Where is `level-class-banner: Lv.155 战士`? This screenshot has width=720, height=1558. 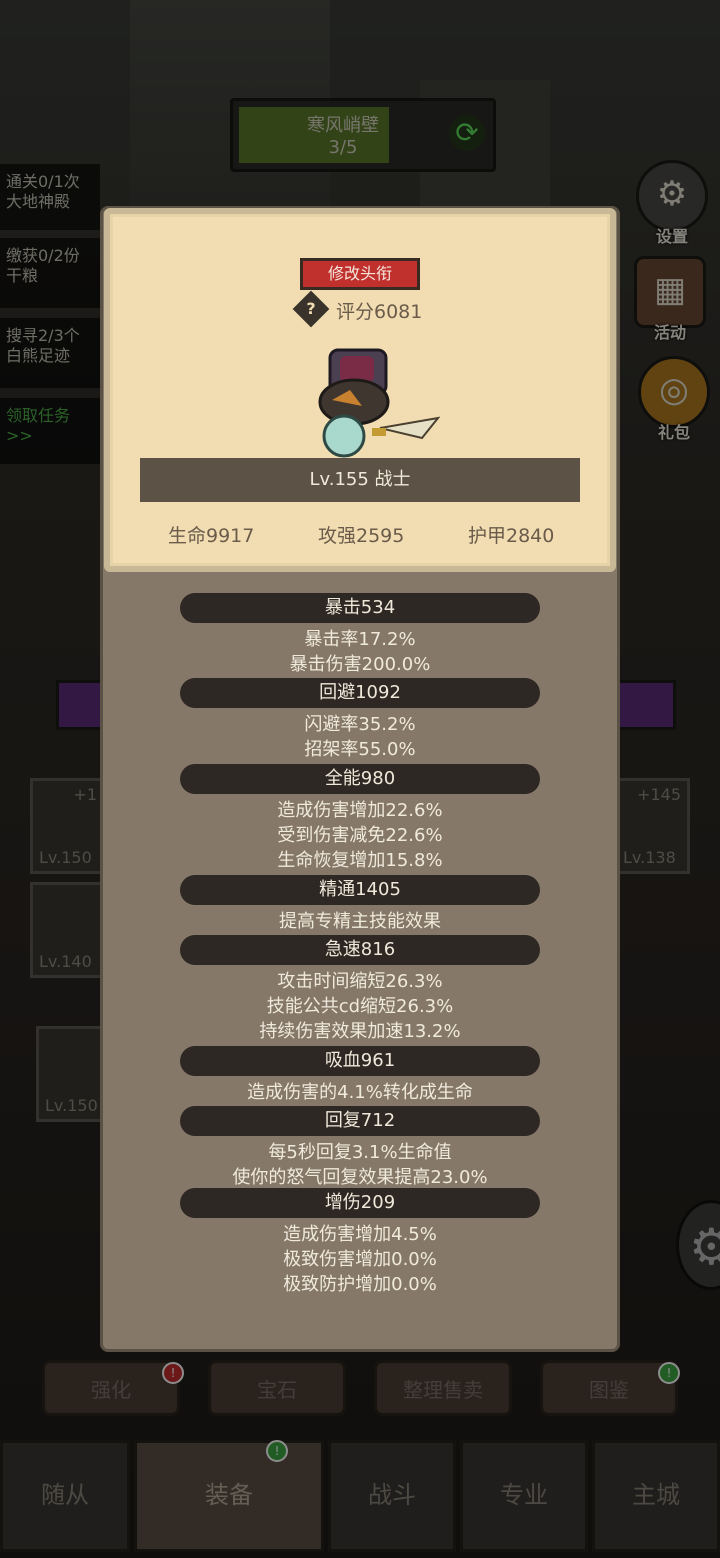 level-class-banner: Lv.155 战士 is located at coordinates (360, 480).